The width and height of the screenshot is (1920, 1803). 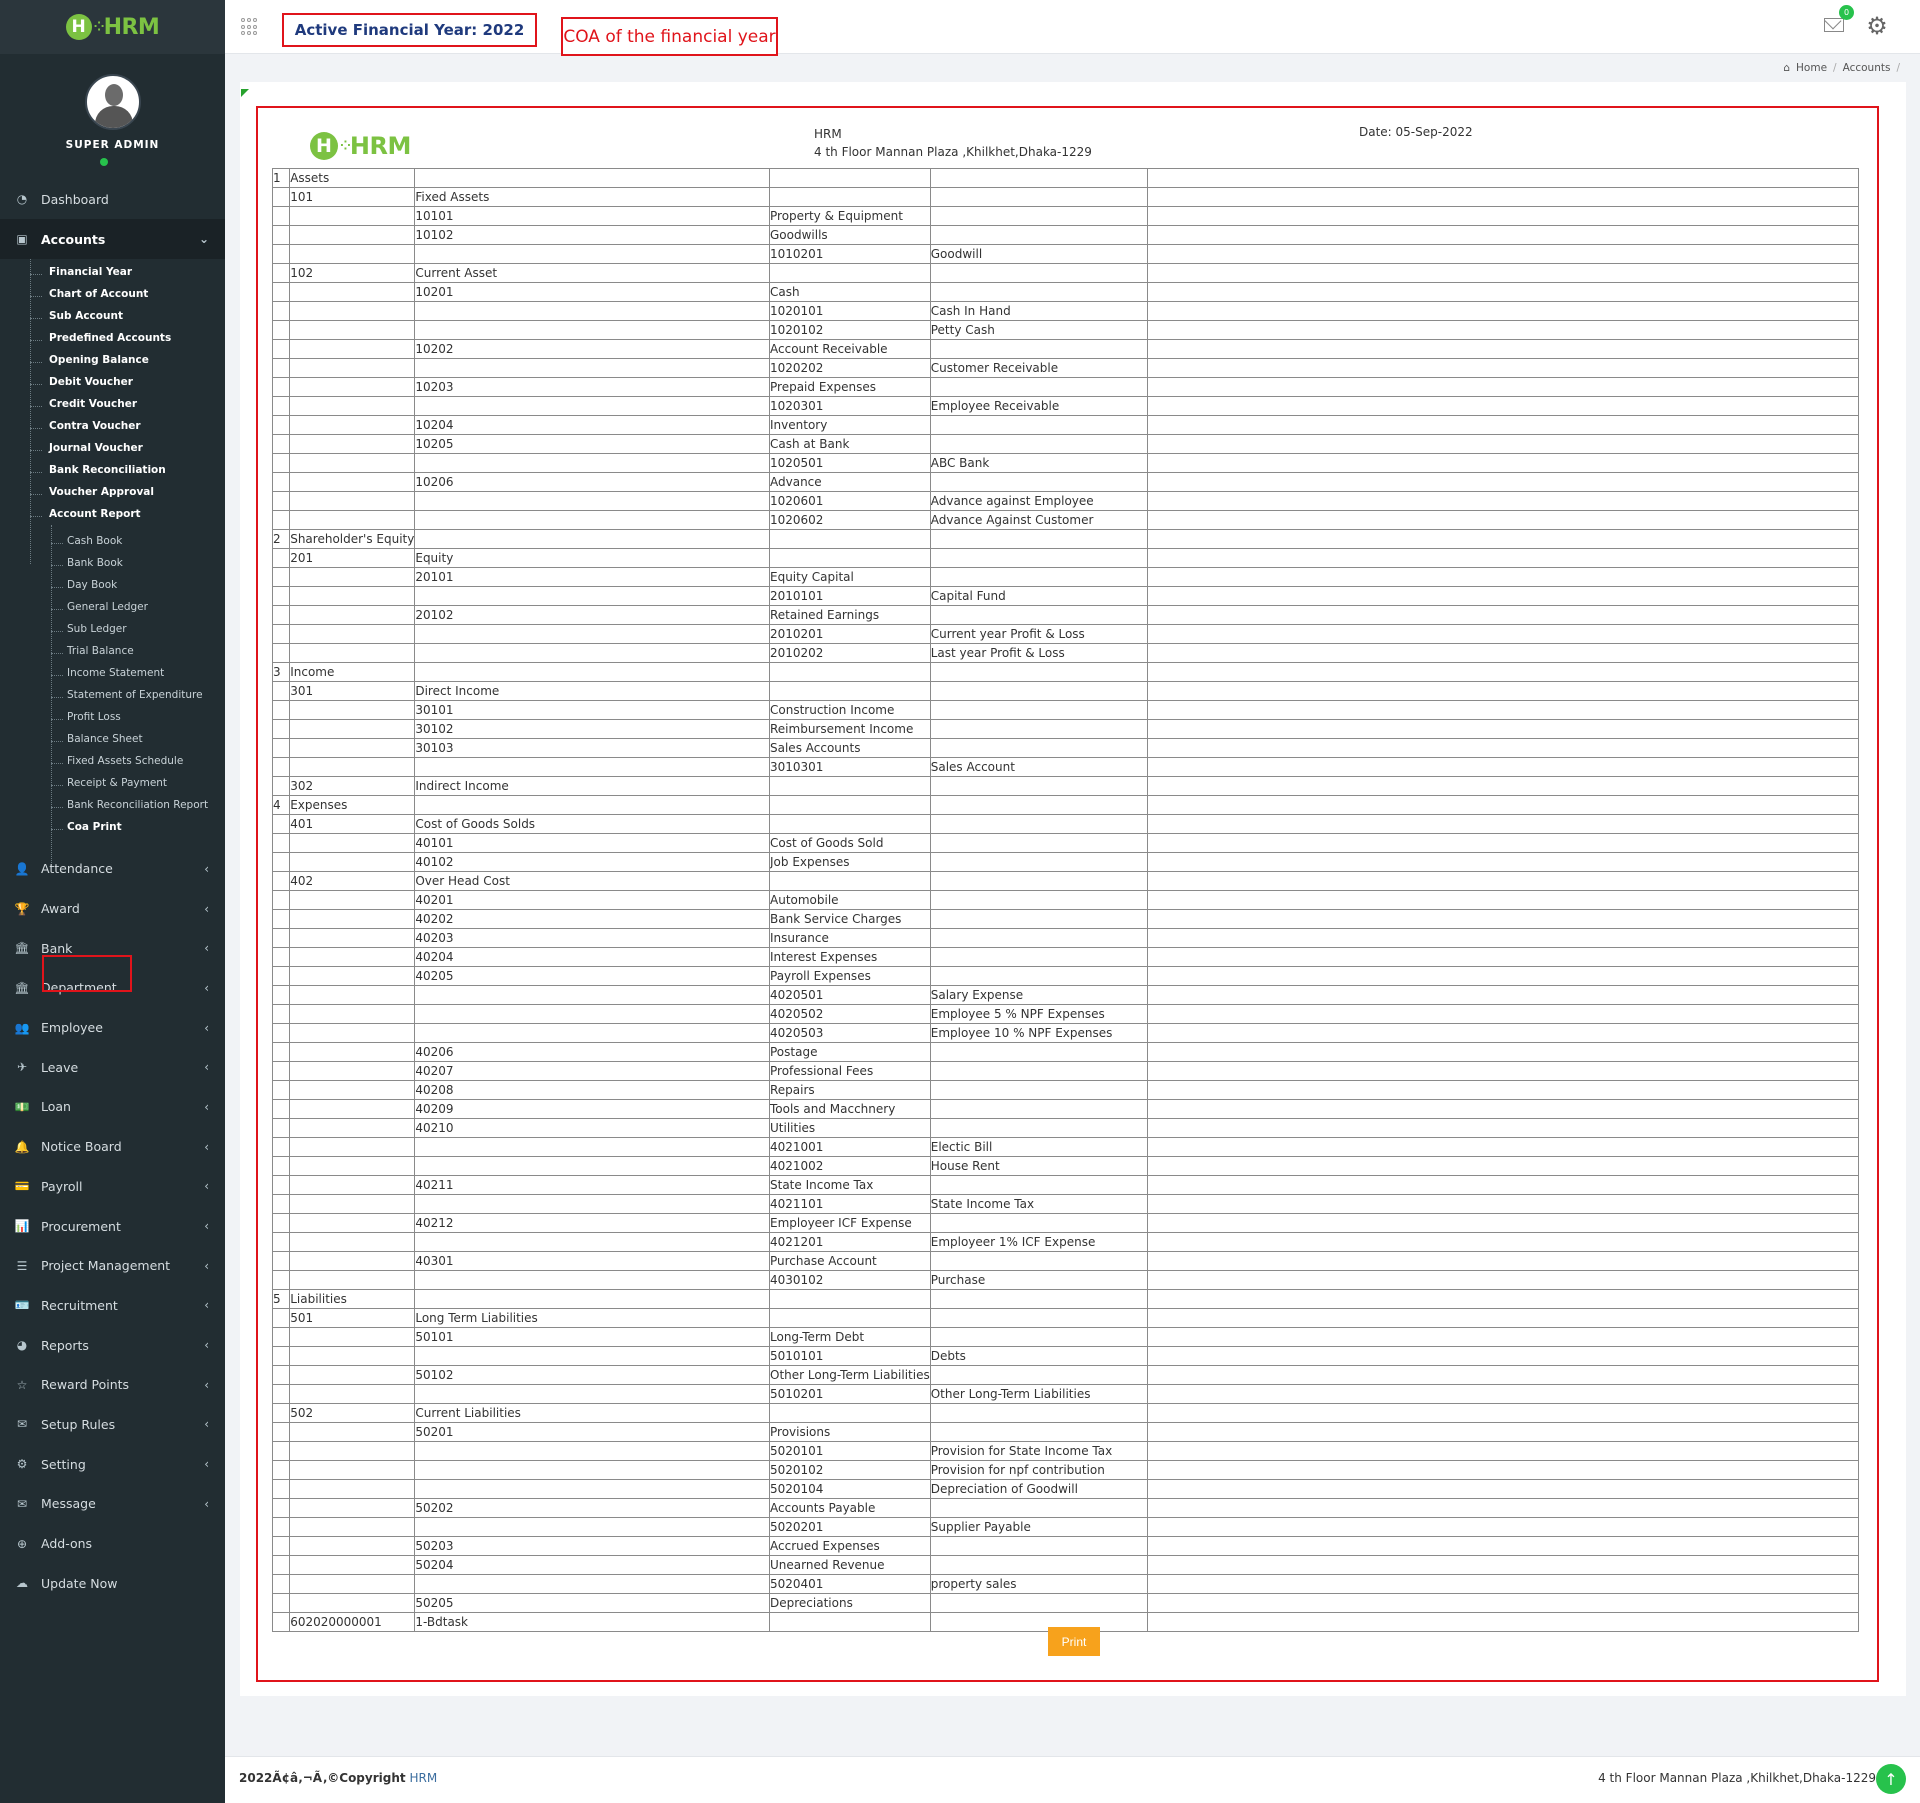 What do you see at coordinates (112, 563) in the screenshot?
I see `sidebar-subitem-bank-book: Bank Book` at bounding box center [112, 563].